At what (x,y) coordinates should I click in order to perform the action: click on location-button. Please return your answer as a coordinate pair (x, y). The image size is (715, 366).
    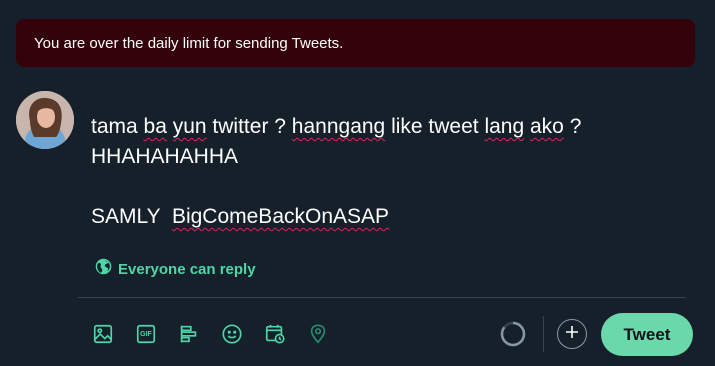
    Looking at the image, I should click on (318, 334).